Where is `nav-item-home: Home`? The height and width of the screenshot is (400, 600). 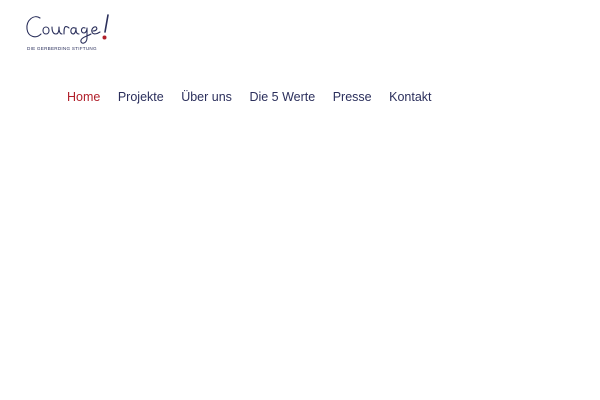 nav-item-home: Home is located at coordinates (83, 97).